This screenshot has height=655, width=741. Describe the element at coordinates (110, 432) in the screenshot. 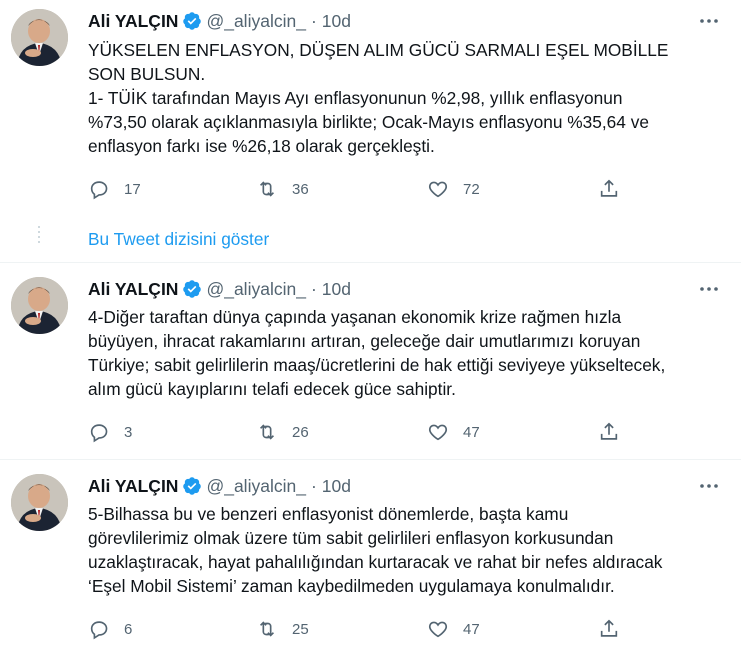

I see `reply-button: 3` at that location.